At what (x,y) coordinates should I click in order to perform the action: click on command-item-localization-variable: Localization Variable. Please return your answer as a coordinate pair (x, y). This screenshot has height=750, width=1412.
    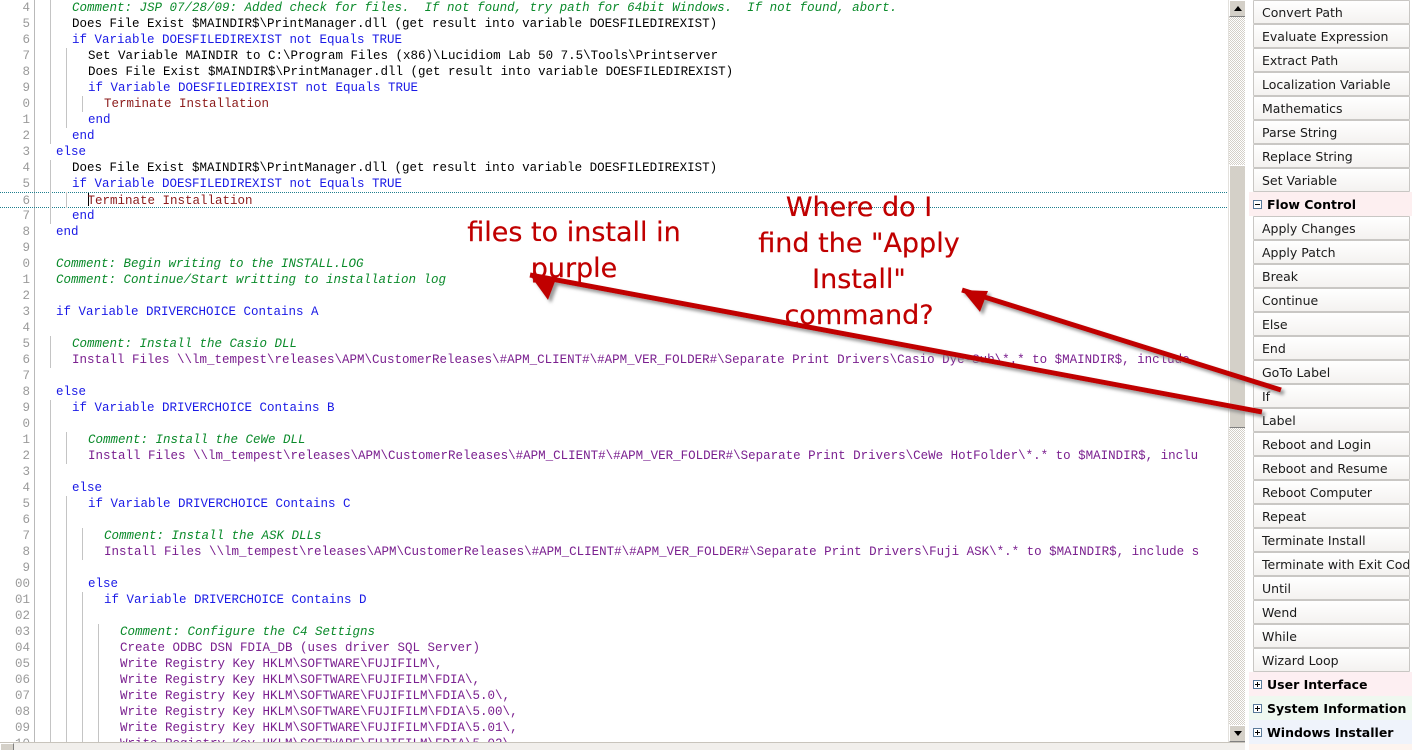
    Looking at the image, I should click on (1331, 84).